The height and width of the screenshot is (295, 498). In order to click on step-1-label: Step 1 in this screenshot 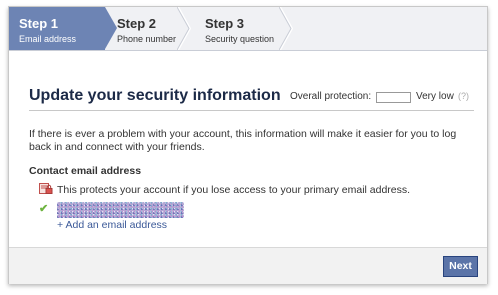, I will do `click(39, 23)`.